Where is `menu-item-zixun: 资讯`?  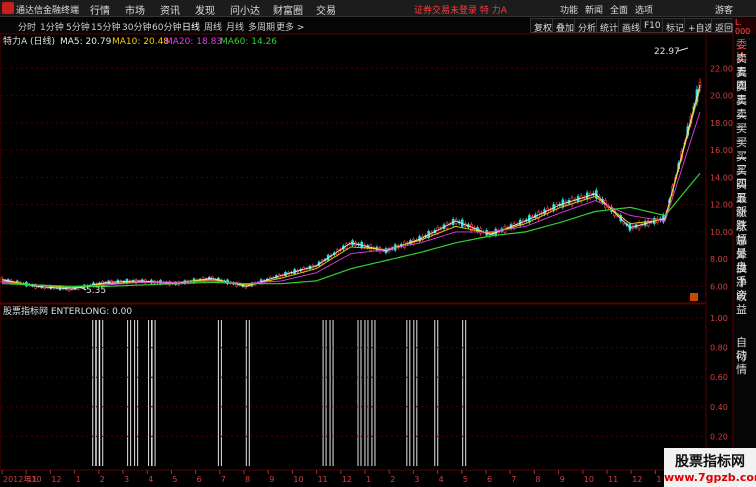
menu-item-zixun: 资讯 is located at coordinates (170, 9).